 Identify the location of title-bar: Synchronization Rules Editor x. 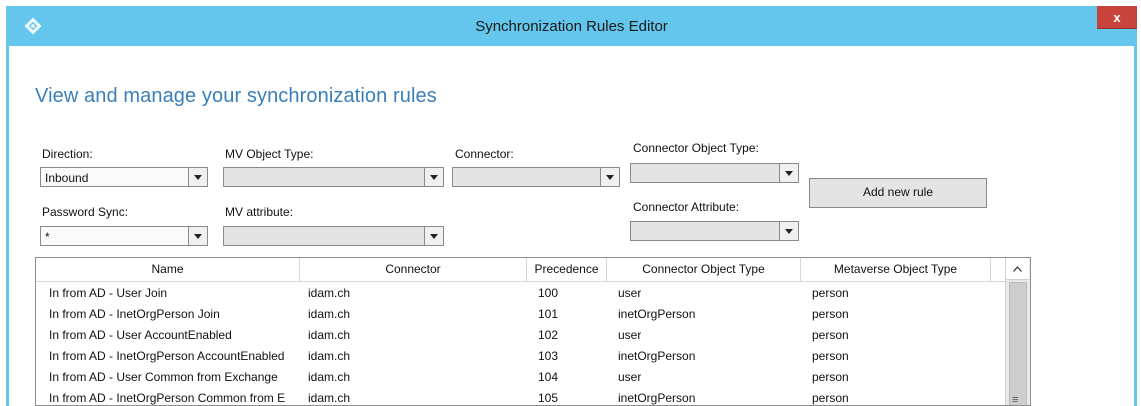
(573, 26).